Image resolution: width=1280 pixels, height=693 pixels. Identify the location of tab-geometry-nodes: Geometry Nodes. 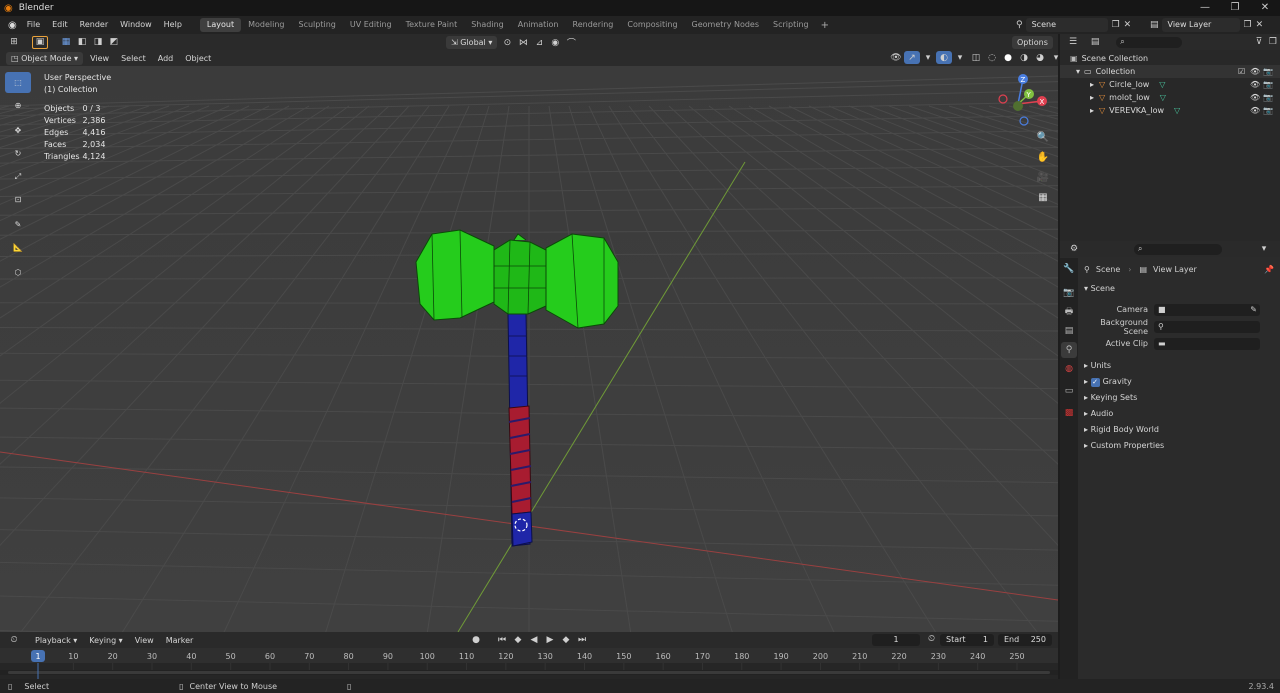
(725, 25).